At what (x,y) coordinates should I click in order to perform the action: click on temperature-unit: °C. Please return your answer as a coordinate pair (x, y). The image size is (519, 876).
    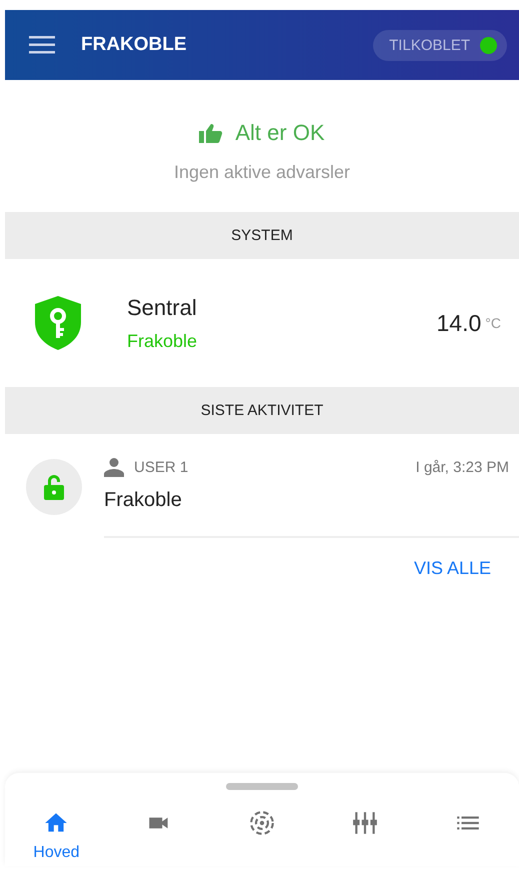
    Looking at the image, I should click on (493, 323).